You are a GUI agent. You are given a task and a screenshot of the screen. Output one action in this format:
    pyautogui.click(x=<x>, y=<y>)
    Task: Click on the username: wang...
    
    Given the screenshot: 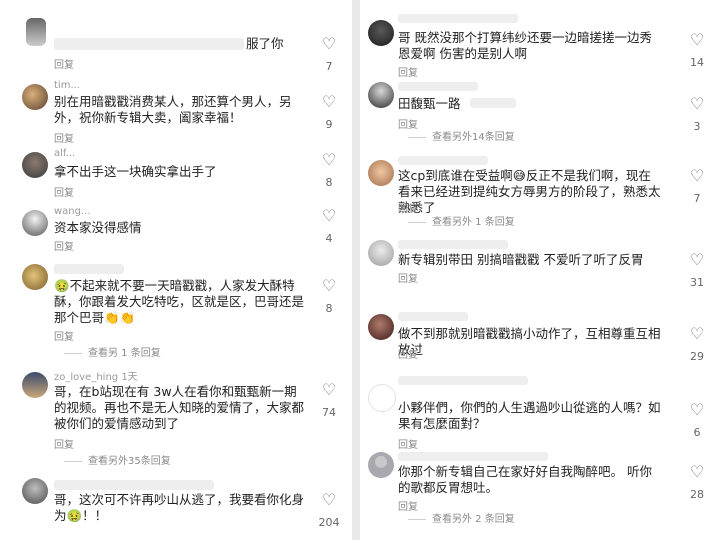 What is the action you would take?
    pyautogui.click(x=72, y=211)
    